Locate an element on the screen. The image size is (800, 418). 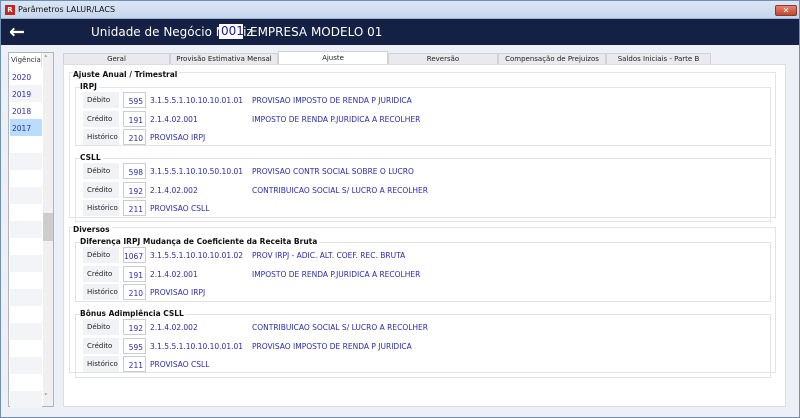
scrollbar-thumb is located at coordinates (48, 227).